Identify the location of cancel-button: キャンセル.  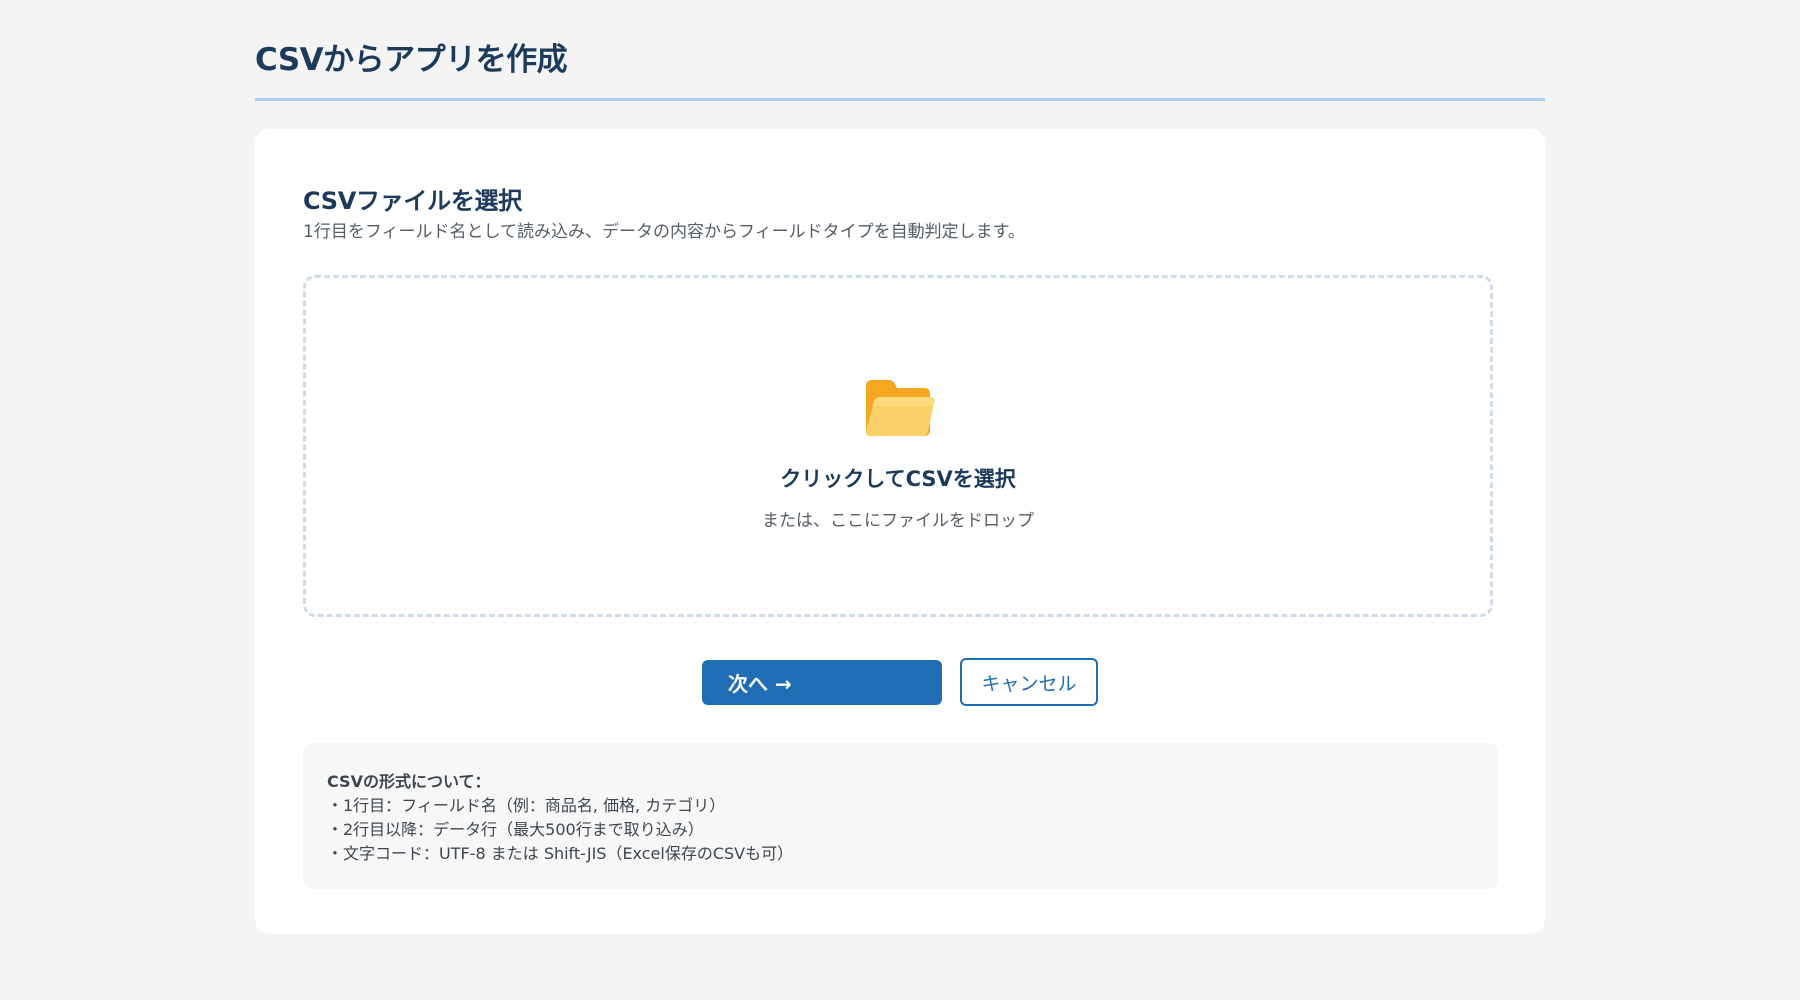
(1029, 682).